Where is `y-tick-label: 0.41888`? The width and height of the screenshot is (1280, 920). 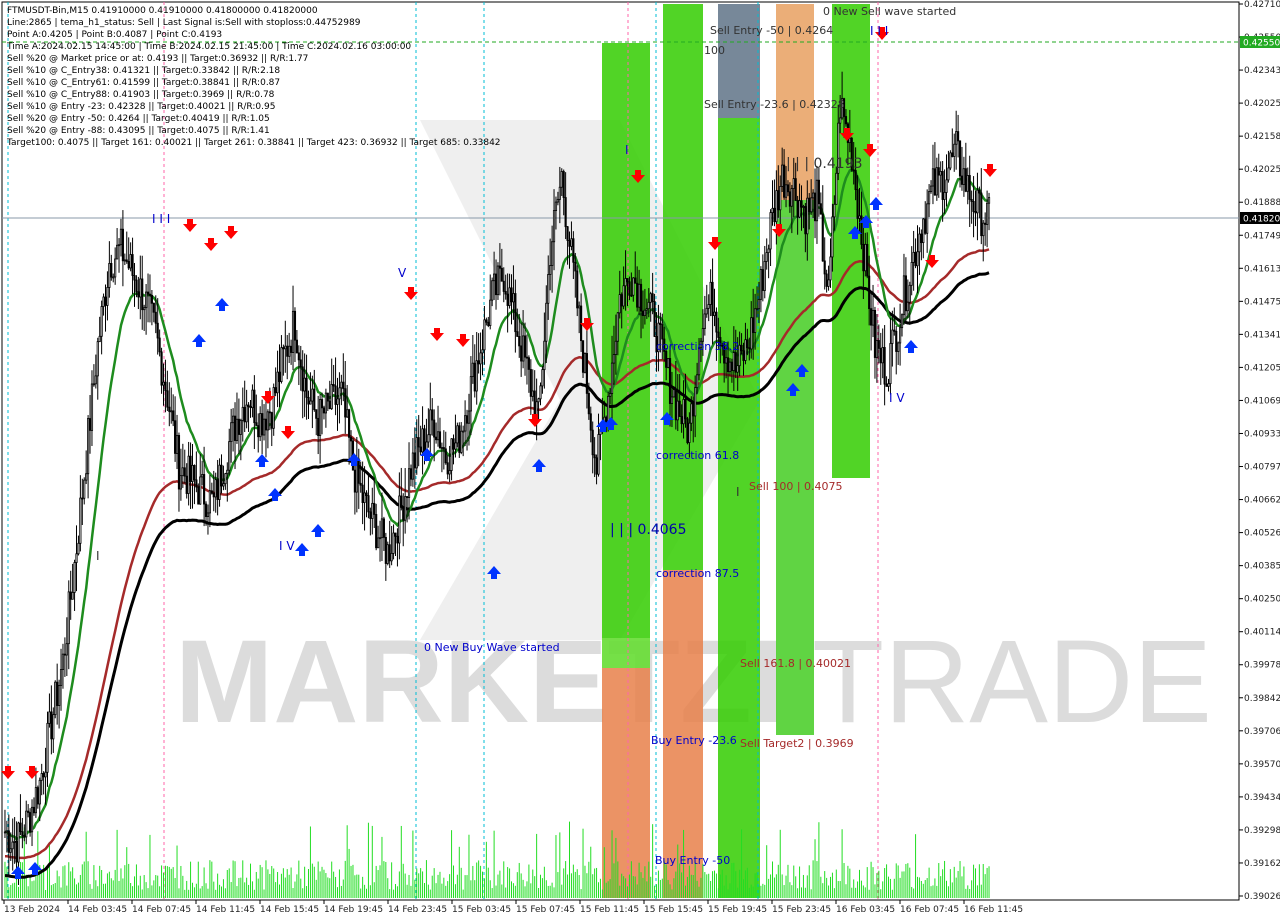
y-tick-label: 0.41888 is located at coordinates (1262, 203).